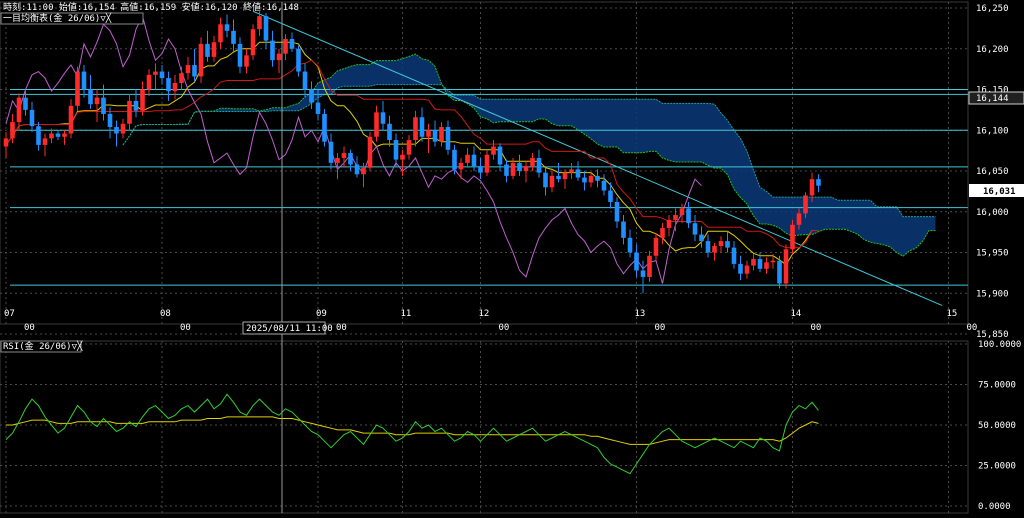 The height and width of the screenshot is (518, 1024). Describe the element at coordinates (992, 213) in the screenshot. I see `main-y-tick: 16,000` at that location.